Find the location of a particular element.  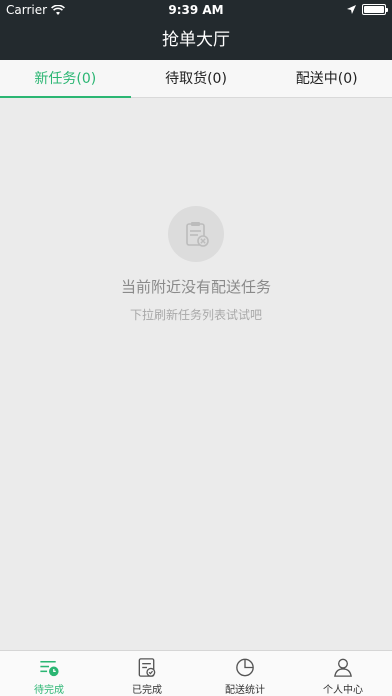

tabbar-label: 配送统计 is located at coordinates (245, 690).